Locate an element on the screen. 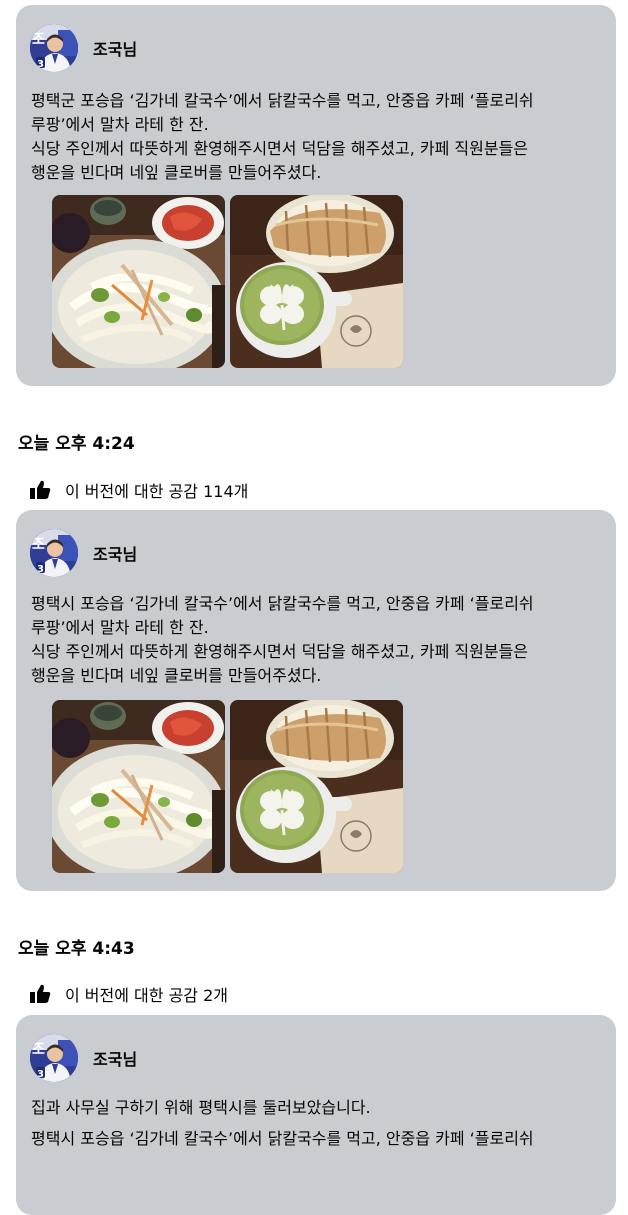 Image resolution: width=628 pixels, height=1215 pixels. version-reaction: 이 버전에 대한 공감 114개 is located at coordinates (139, 490).